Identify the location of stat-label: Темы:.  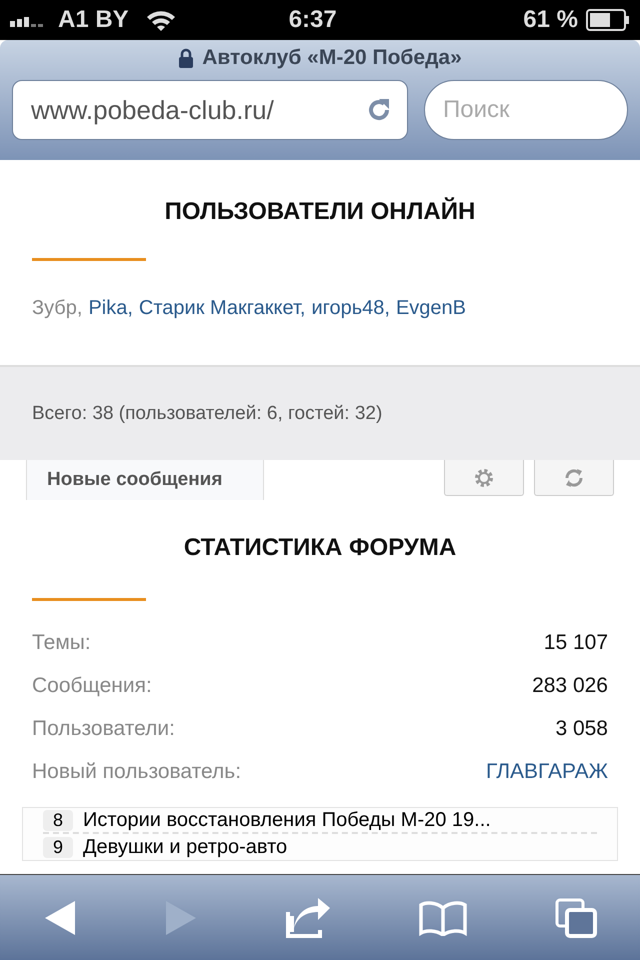
(61, 642).